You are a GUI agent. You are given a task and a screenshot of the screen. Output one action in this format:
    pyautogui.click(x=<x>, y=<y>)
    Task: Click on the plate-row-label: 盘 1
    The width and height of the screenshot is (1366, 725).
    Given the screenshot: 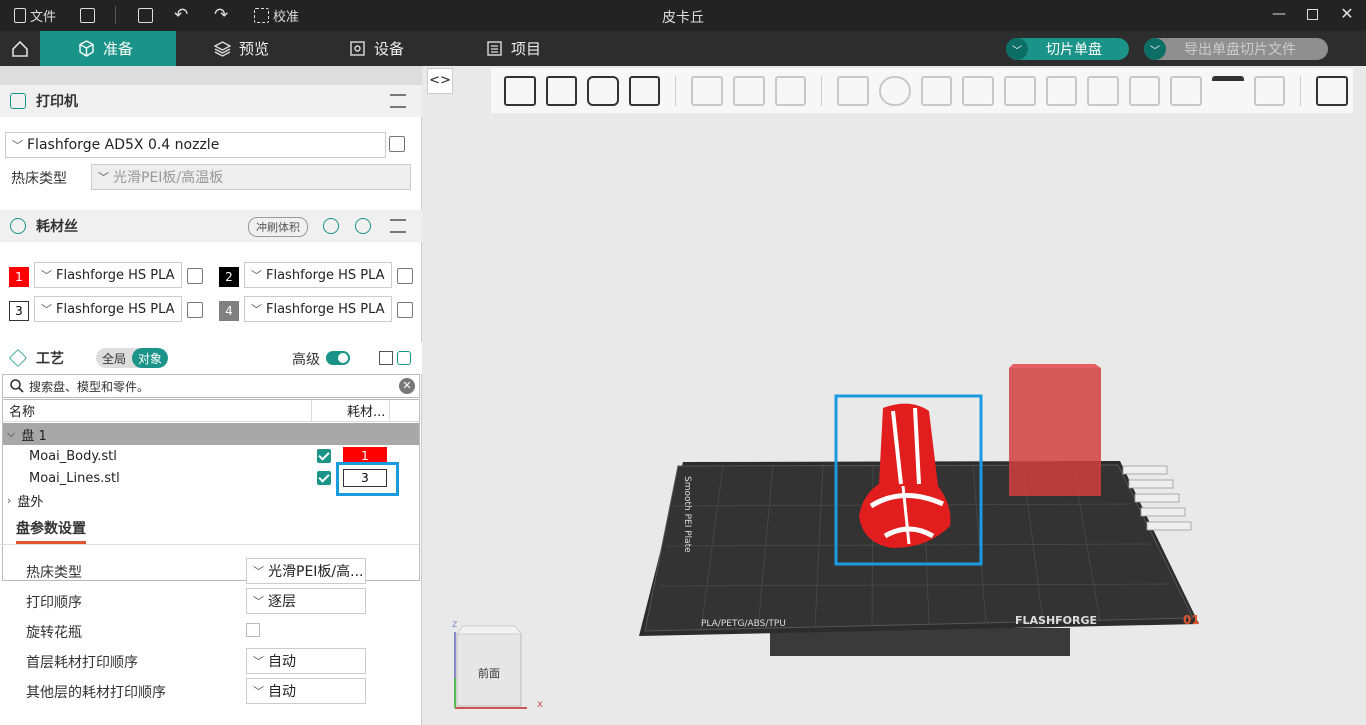 What is the action you would take?
    pyautogui.click(x=34, y=436)
    